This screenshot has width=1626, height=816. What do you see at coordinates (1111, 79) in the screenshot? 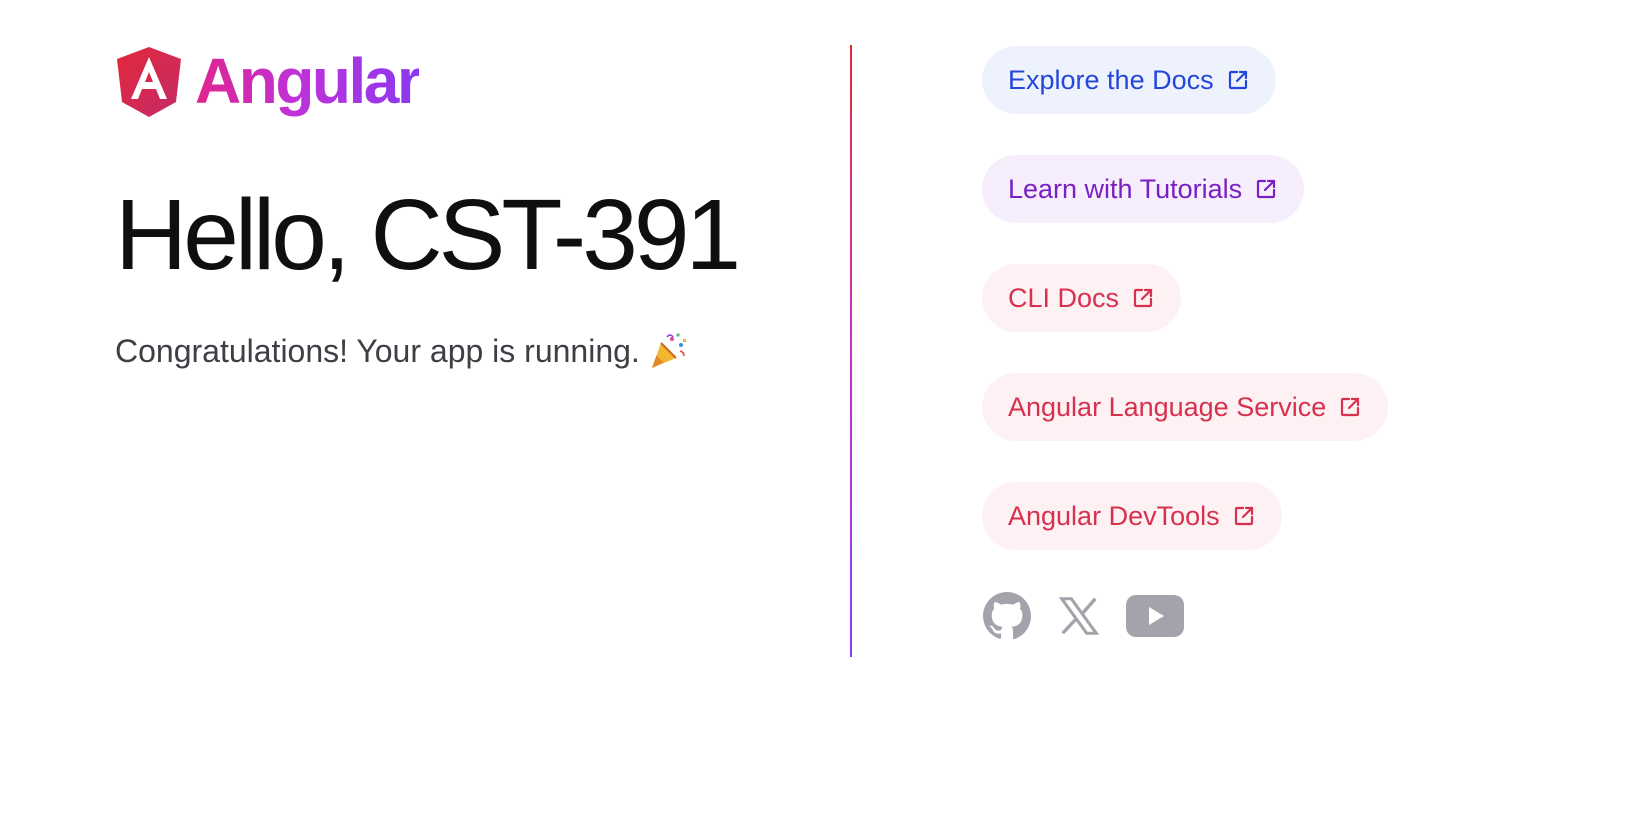
I see `link-label: Explore the Docs` at bounding box center [1111, 79].